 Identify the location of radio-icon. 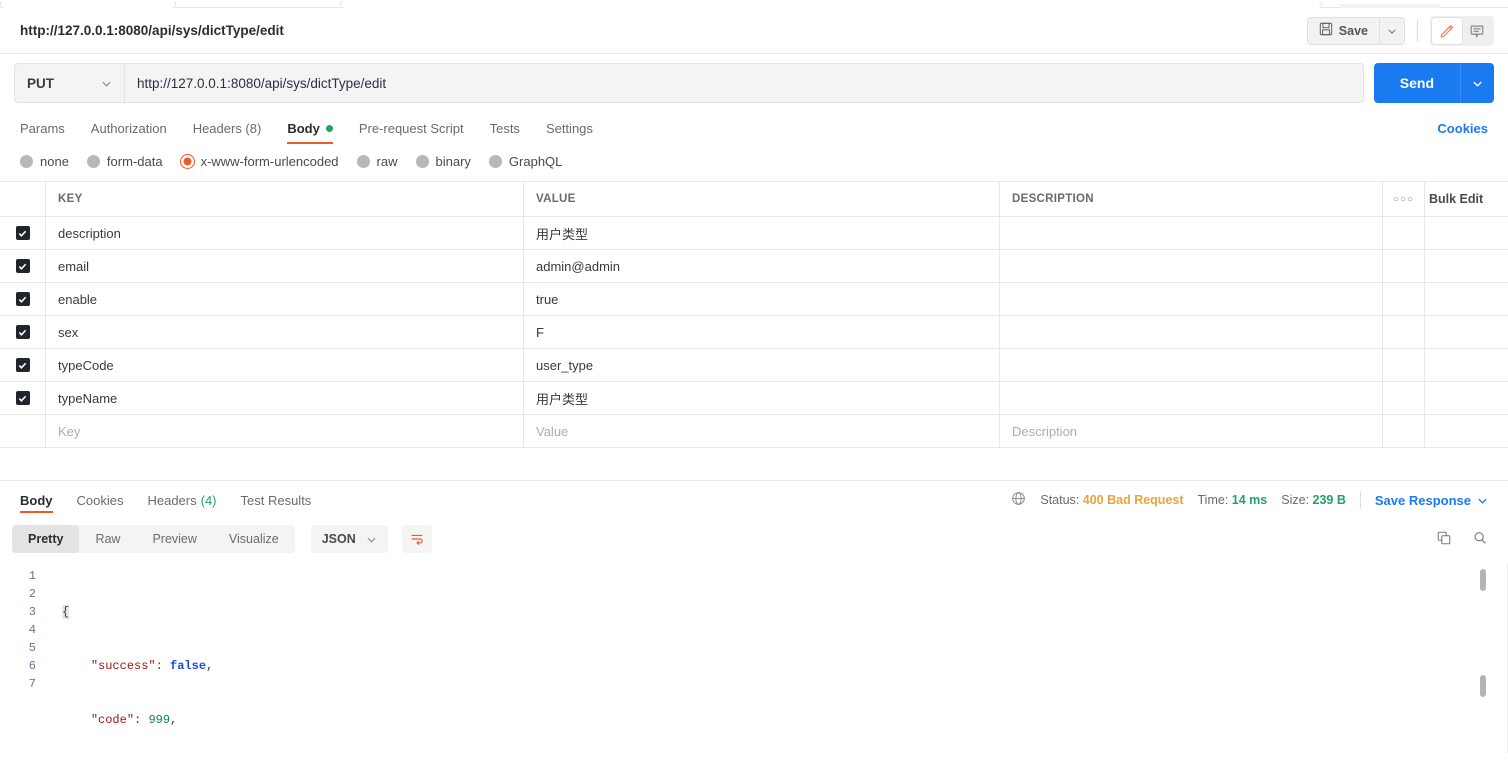
(495, 161).